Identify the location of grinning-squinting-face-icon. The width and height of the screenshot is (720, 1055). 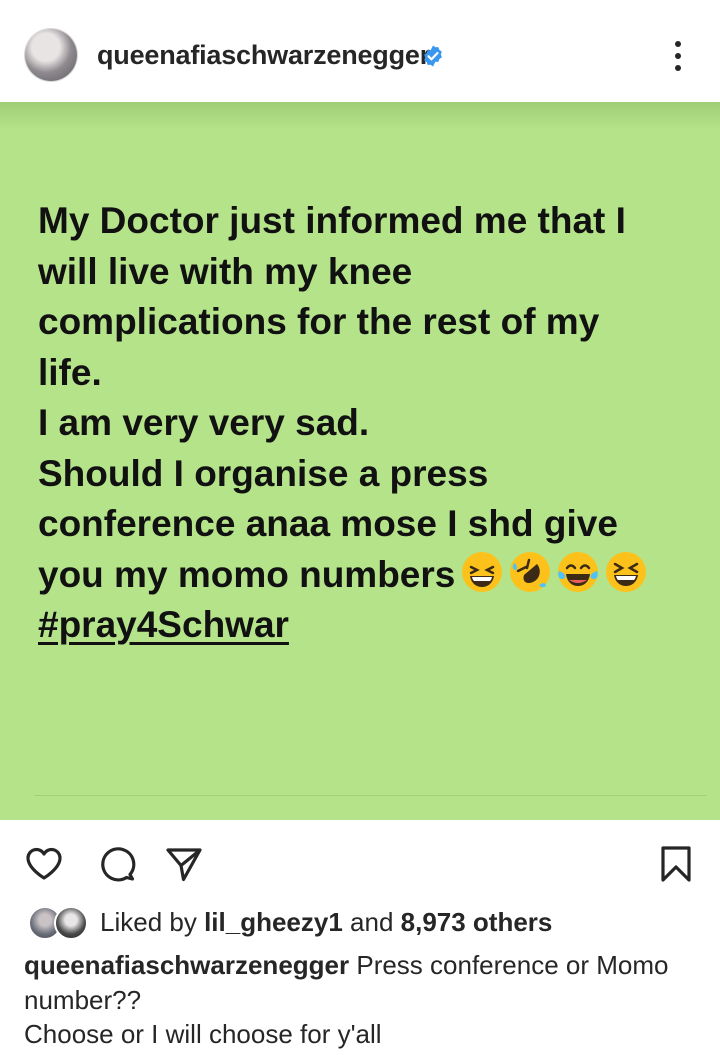
(482, 572).